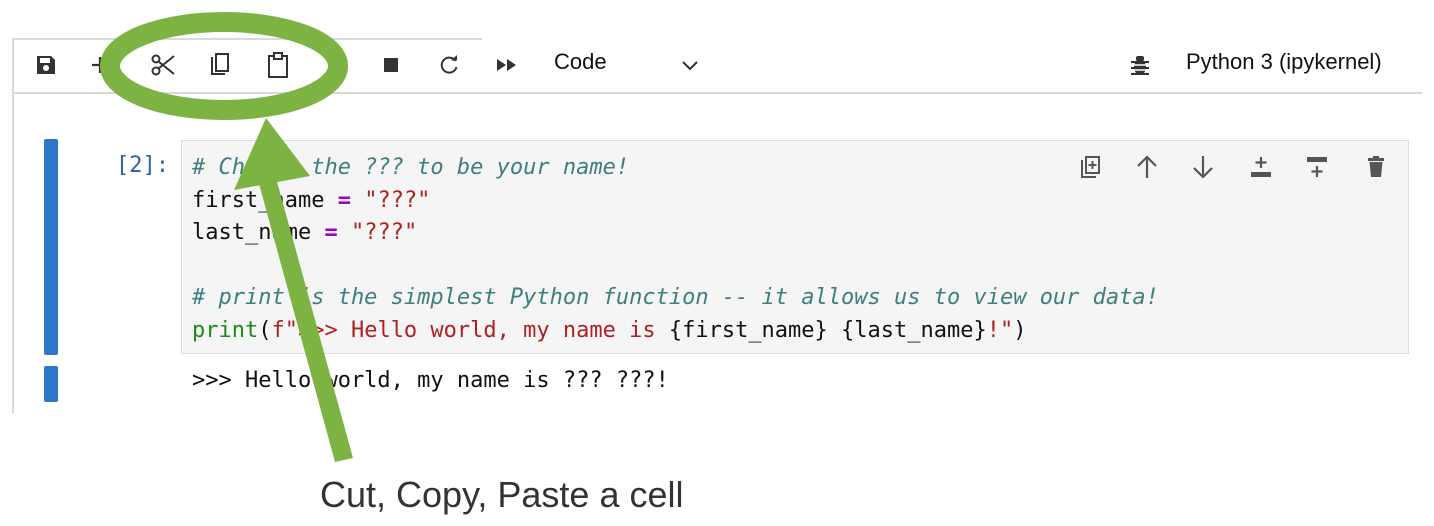 This screenshot has height=526, width=1434. I want to click on code-paren: (, so click(265, 330).